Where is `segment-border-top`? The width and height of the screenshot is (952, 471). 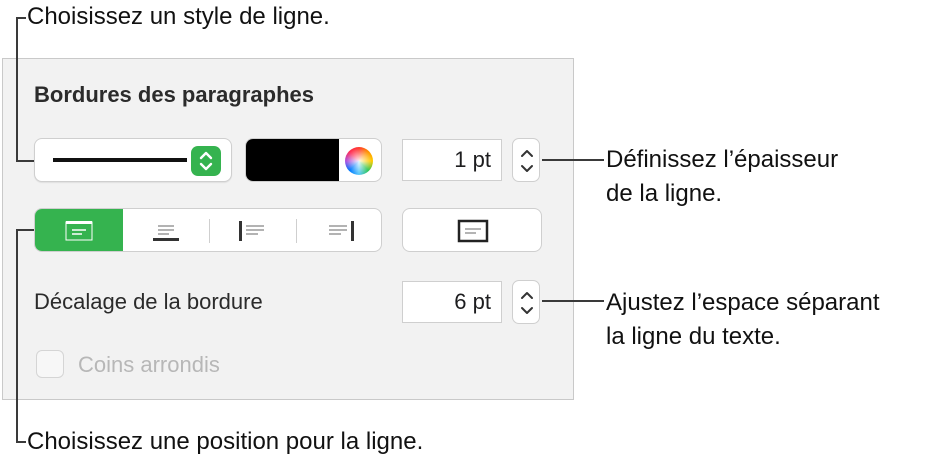
segment-border-top is located at coordinates (79, 230).